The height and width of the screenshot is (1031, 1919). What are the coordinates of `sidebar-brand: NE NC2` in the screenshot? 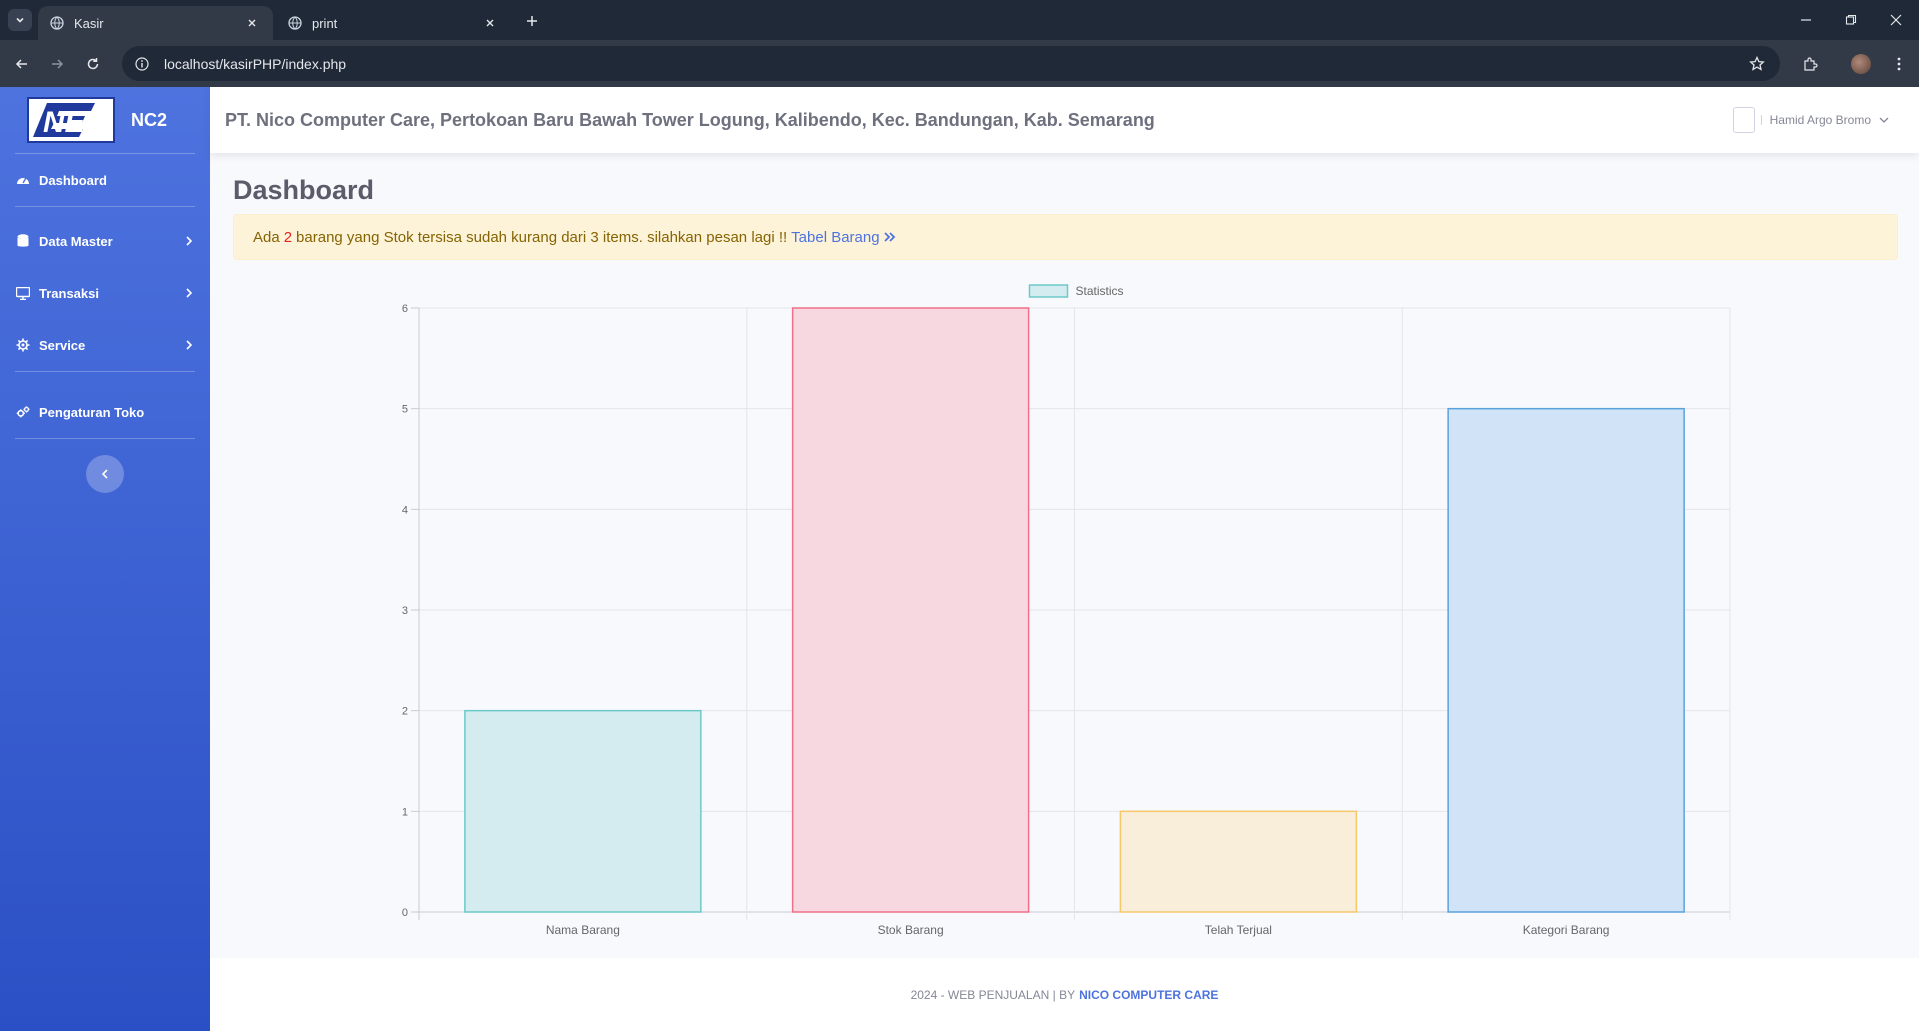 It's located at (105, 120).